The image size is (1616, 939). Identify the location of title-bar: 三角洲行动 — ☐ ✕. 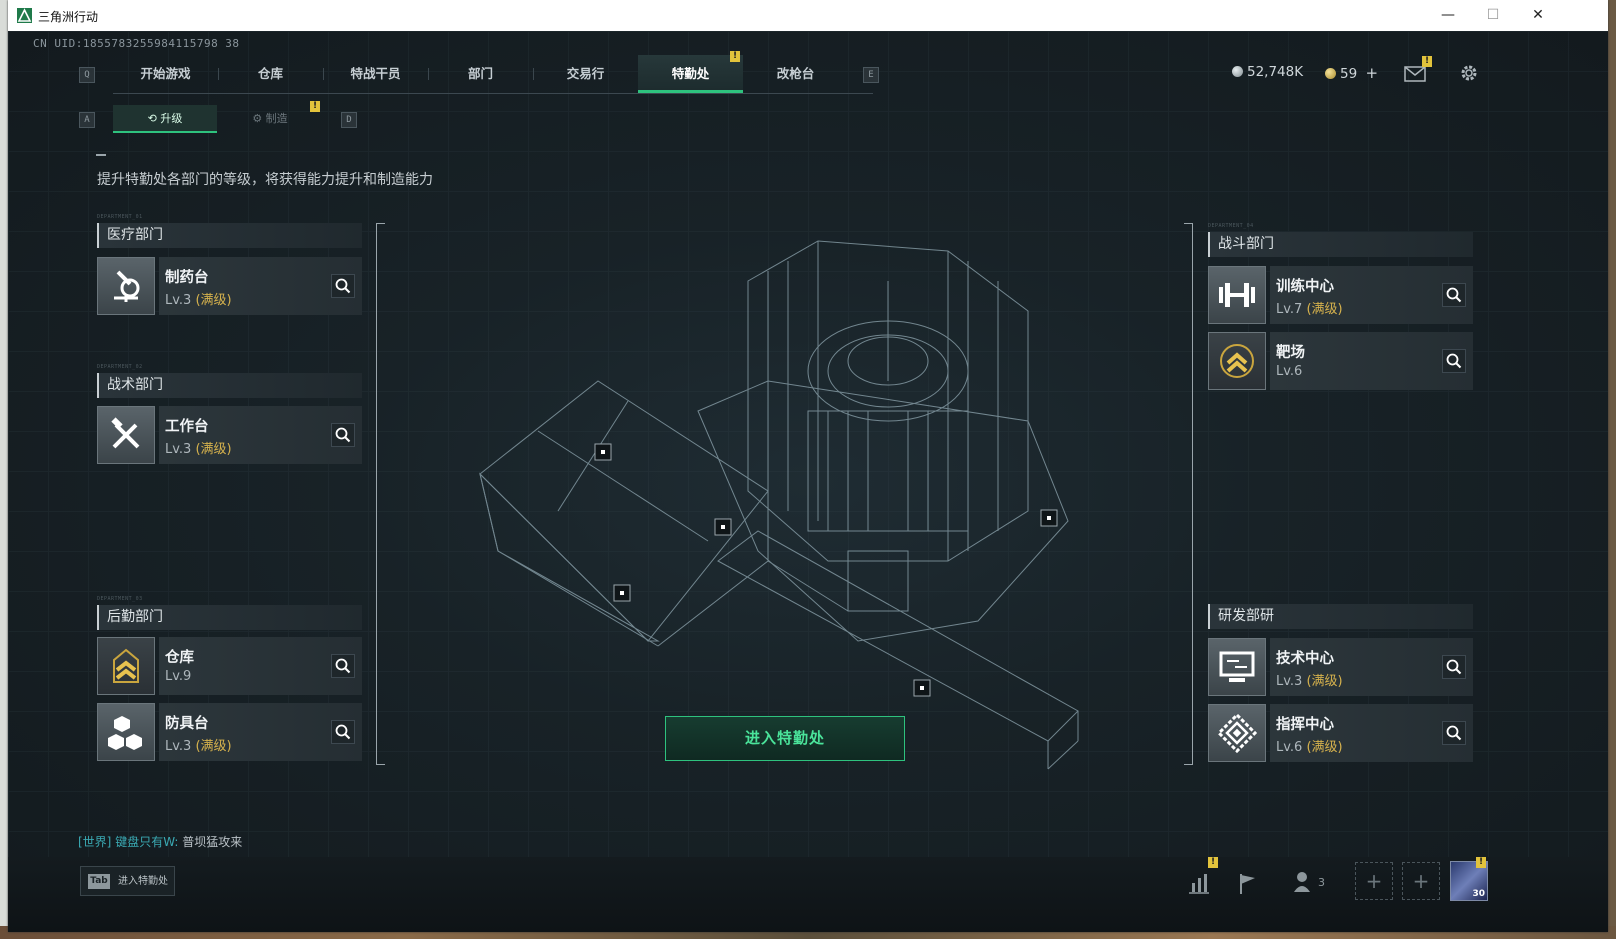
(808, 15).